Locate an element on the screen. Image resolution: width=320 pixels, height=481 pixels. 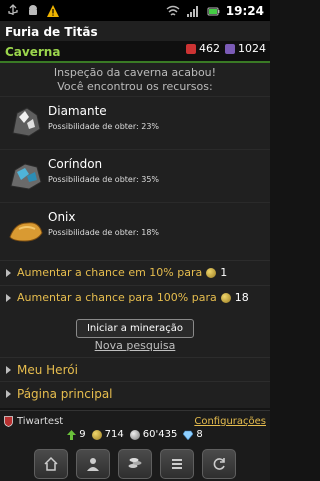
resource-item: Coríndon Possibilidade de obter: 35% is located at coordinates (135, 175).